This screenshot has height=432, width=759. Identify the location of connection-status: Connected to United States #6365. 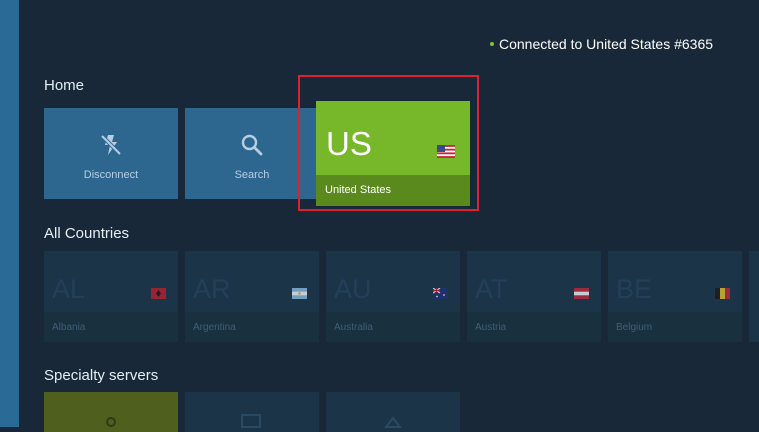
(601, 44).